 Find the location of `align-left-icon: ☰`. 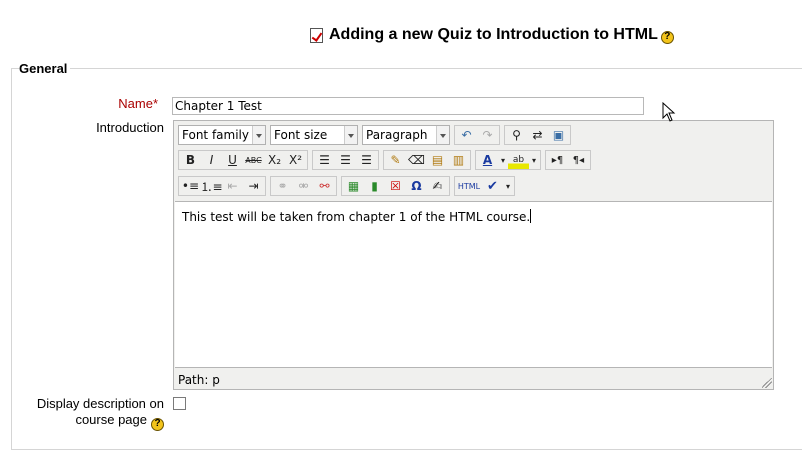

align-left-icon: ☰ is located at coordinates (324, 160).